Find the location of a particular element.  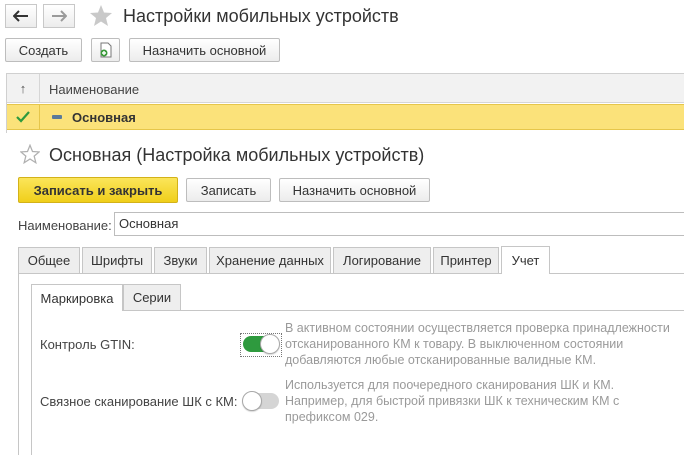

row-status-cell is located at coordinates (23, 117).